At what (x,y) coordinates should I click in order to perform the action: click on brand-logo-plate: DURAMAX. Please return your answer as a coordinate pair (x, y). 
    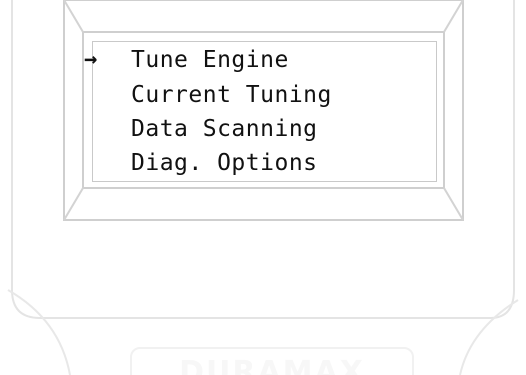
    Looking at the image, I should click on (272, 361).